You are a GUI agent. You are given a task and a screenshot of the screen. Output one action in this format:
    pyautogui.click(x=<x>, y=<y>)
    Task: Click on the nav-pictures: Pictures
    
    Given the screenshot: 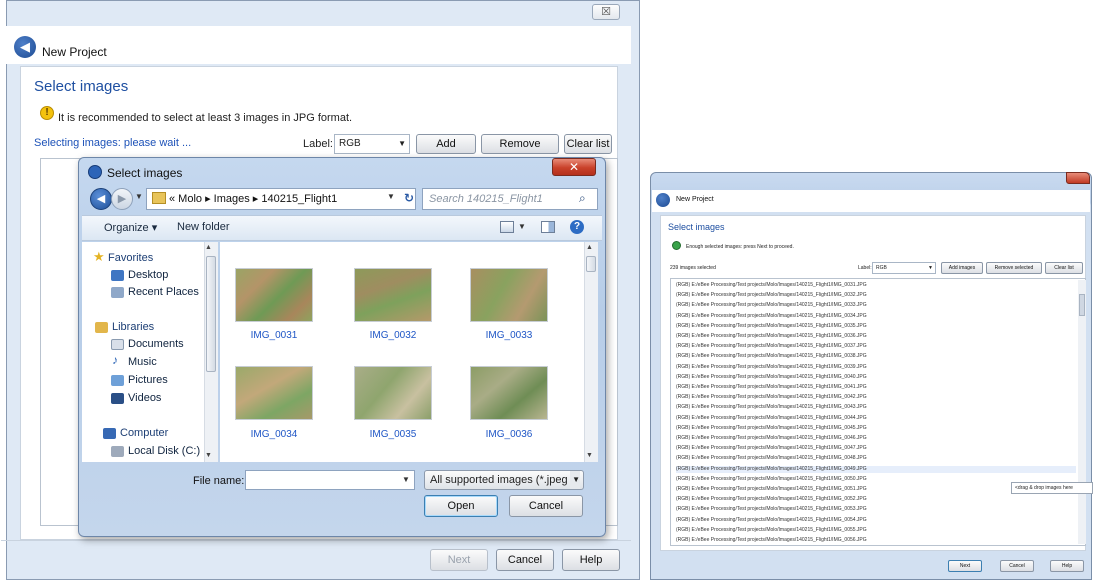 What is the action you would take?
    pyautogui.click(x=148, y=380)
    